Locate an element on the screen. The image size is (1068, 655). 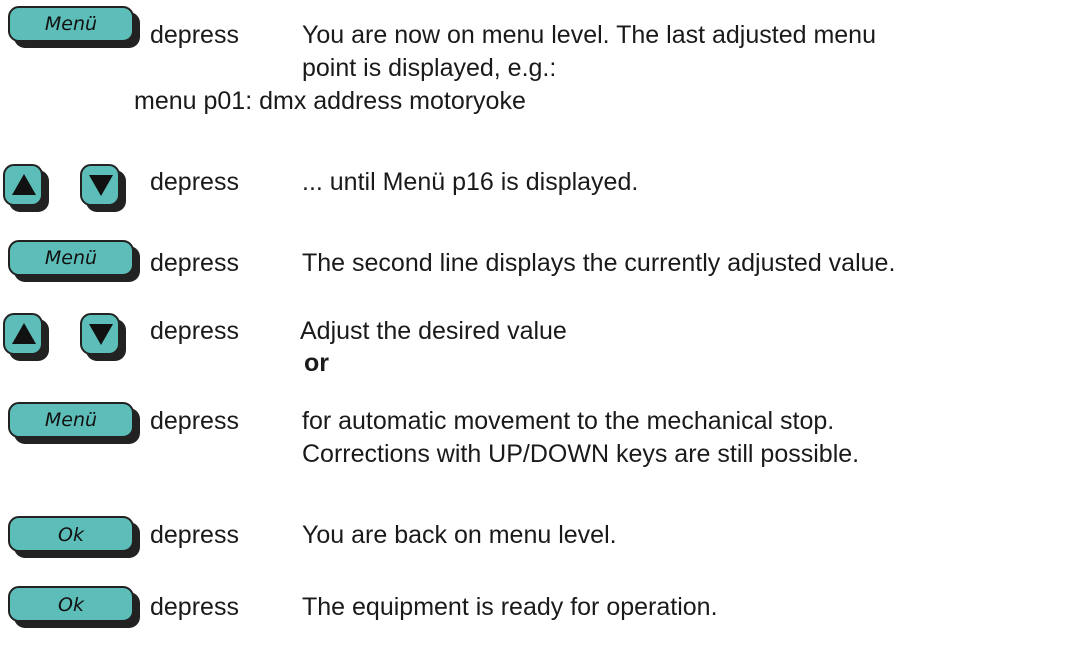
step-4-or: or is located at coordinates (316, 363).